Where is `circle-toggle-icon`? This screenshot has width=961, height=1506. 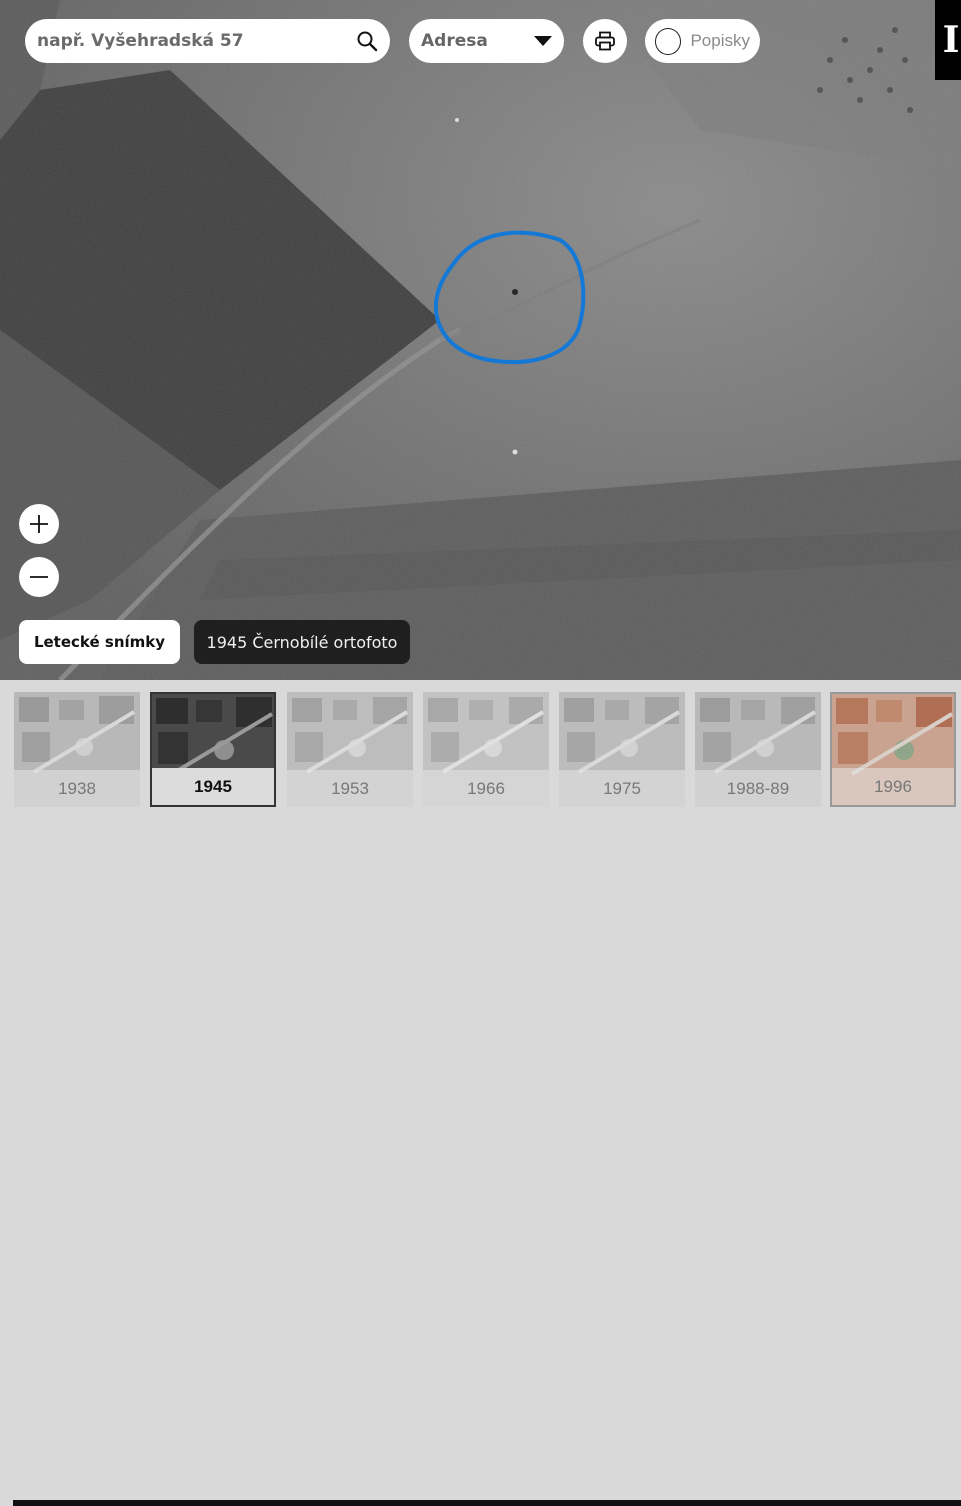 circle-toggle-icon is located at coordinates (668, 41).